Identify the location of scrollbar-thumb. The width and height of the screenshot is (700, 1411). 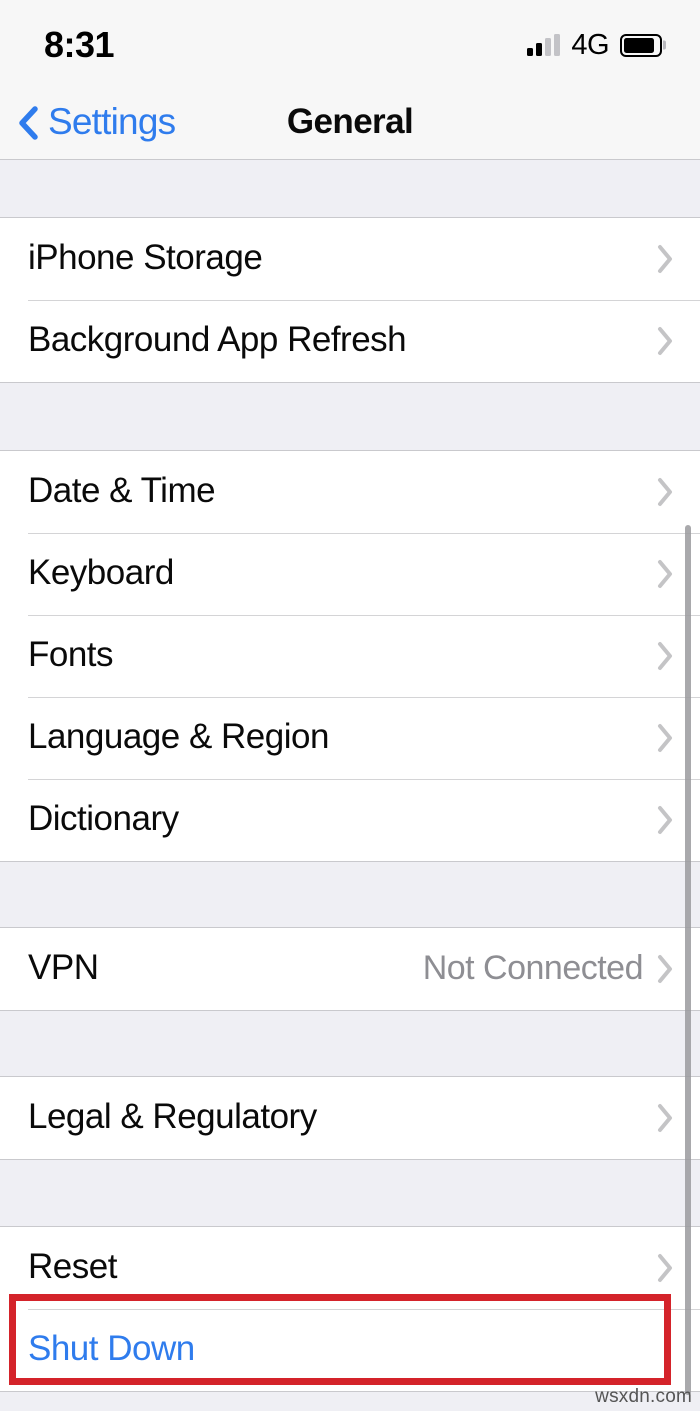
(688, 960).